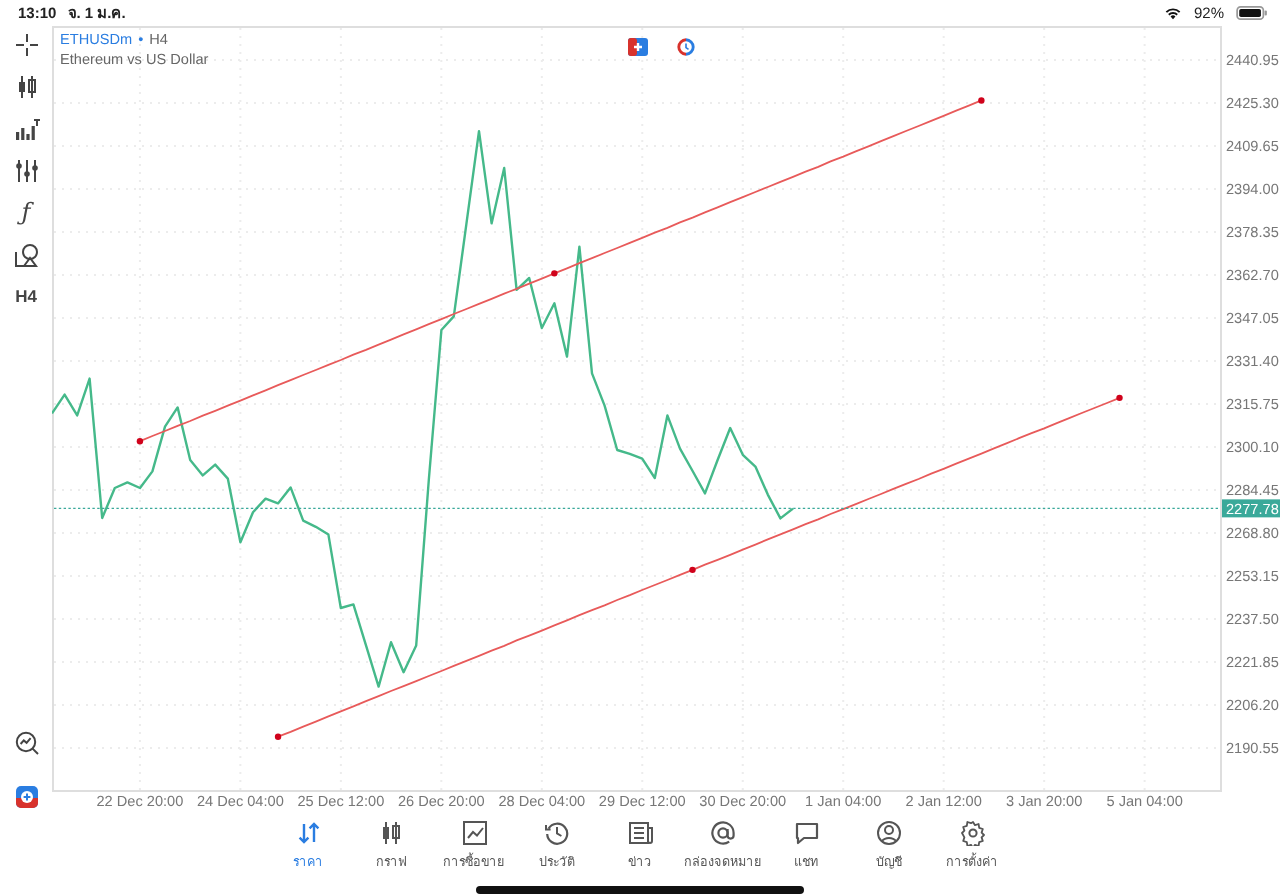 This screenshot has height=894, width=1280. I want to click on trade-icon, so click(26, 796).